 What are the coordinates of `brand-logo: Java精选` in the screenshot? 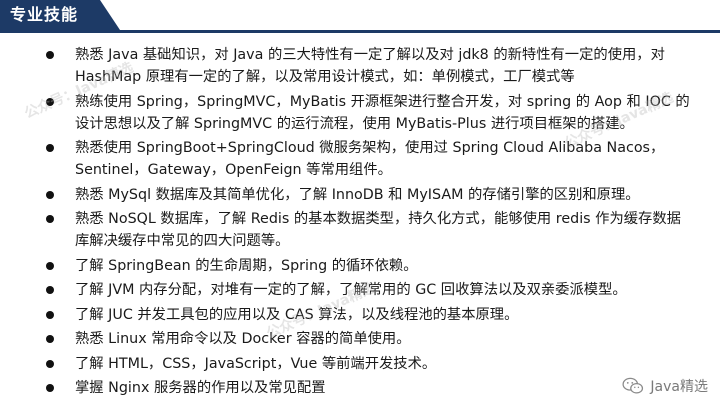 It's located at (665, 386).